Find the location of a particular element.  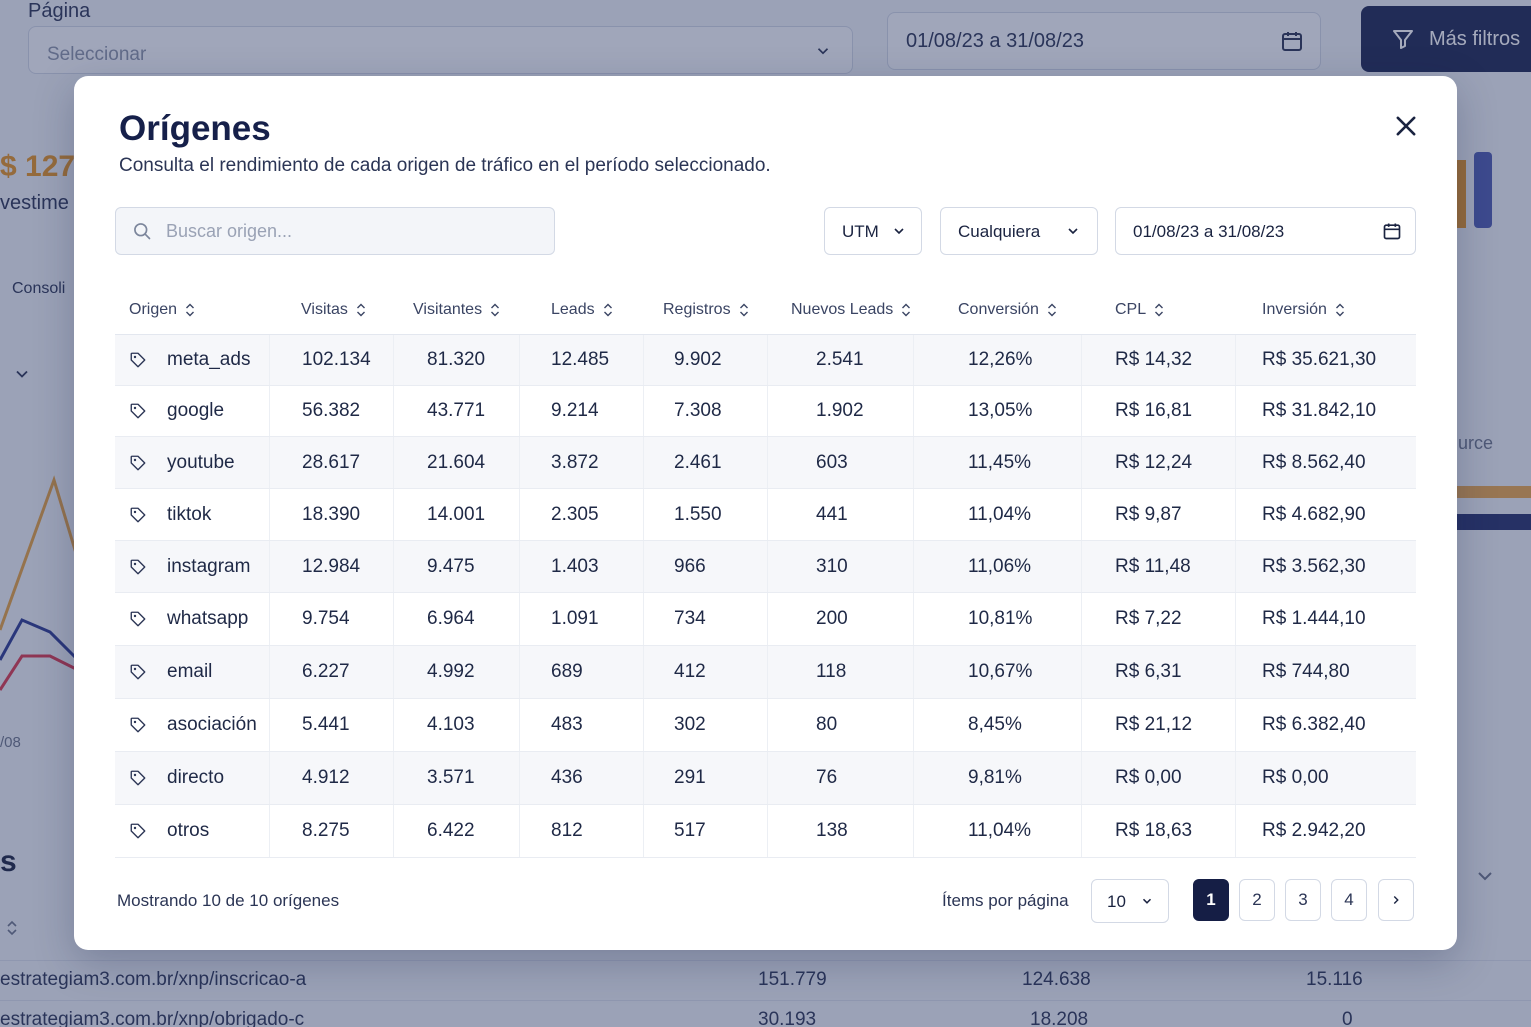

column-header-label: Nuevos Leads is located at coordinates (842, 309).